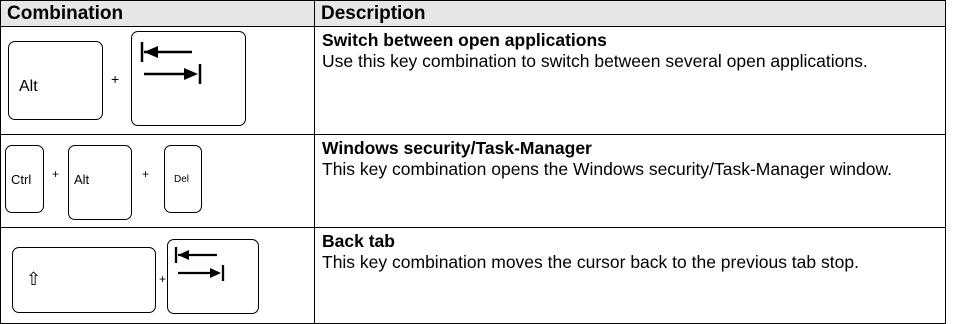  Describe the element at coordinates (358, 241) in the screenshot. I see `description-title: Back tab` at that location.